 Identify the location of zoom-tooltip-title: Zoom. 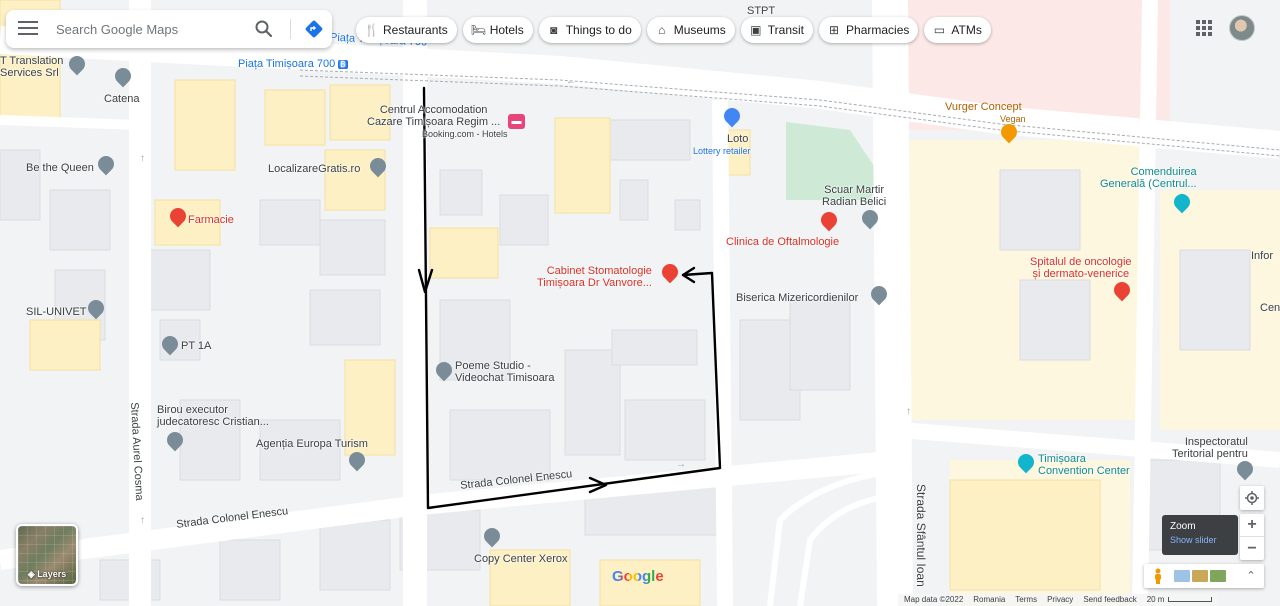
(1183, 526).